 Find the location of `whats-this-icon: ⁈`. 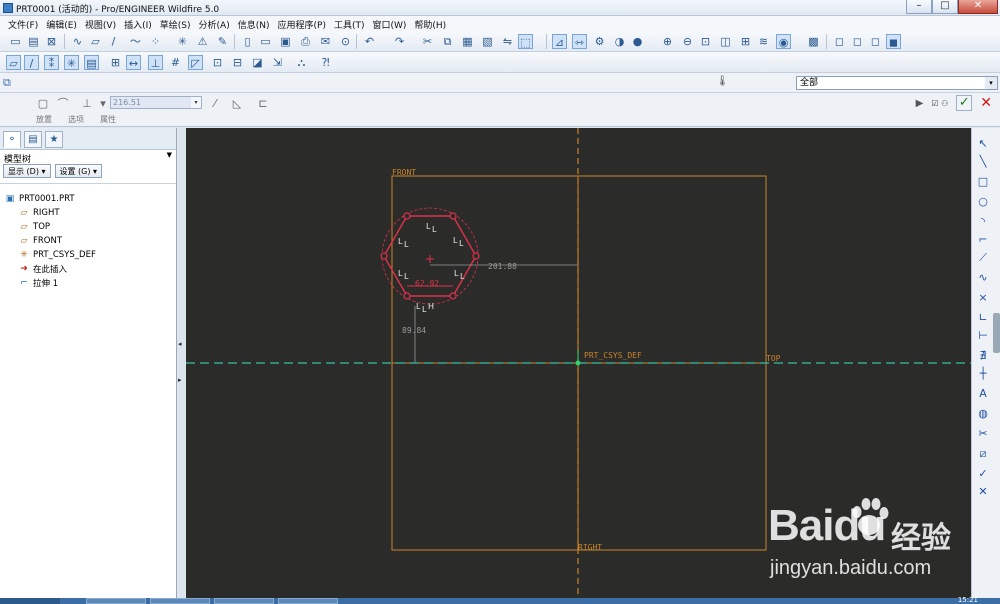

whats-this-icon: ⁈ is located at coordinates (325, 62).